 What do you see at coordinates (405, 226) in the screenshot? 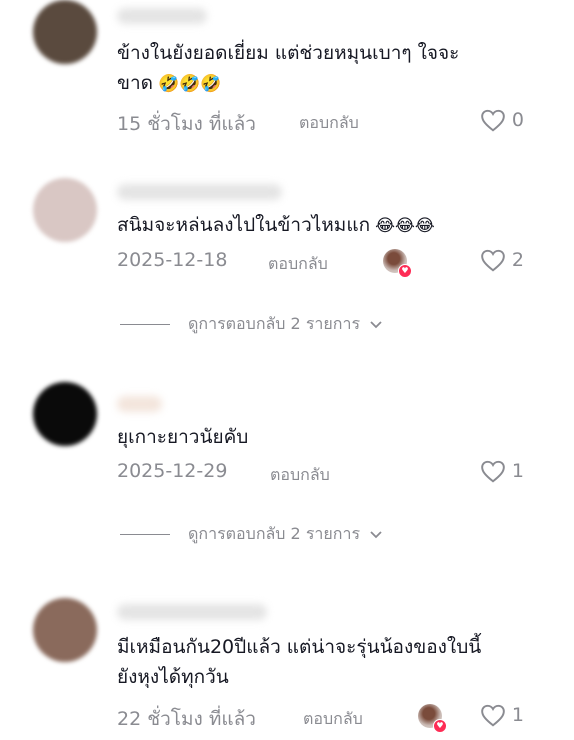
I see `emoji: 😂😂😂` at bounding box center [405, 226].